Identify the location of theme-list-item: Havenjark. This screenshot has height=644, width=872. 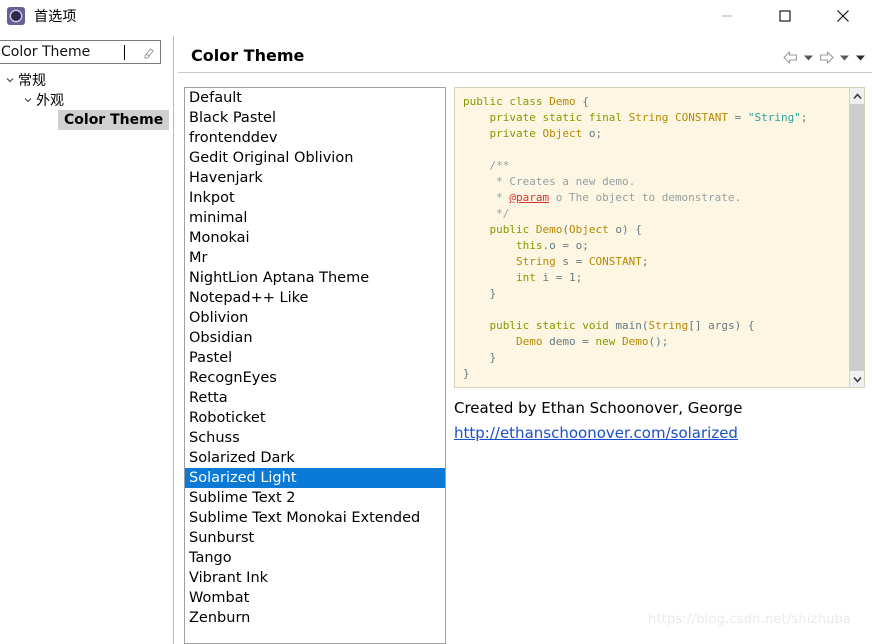
(315, 178).